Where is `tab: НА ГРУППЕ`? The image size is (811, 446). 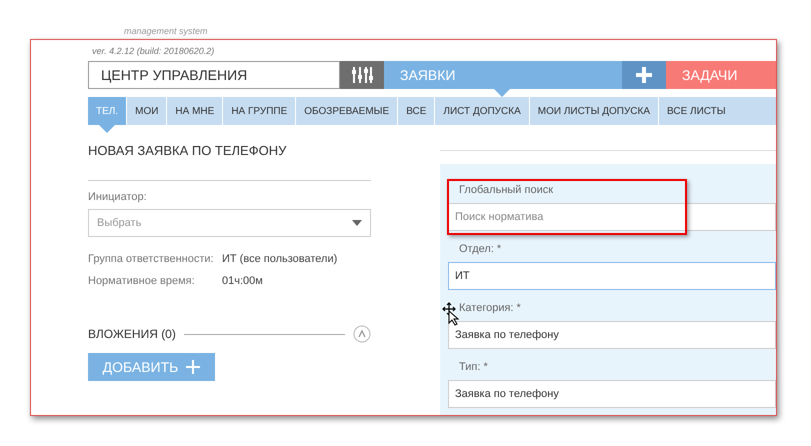
tab: НА ГРУППЕ is located at coordinates (259, 111).